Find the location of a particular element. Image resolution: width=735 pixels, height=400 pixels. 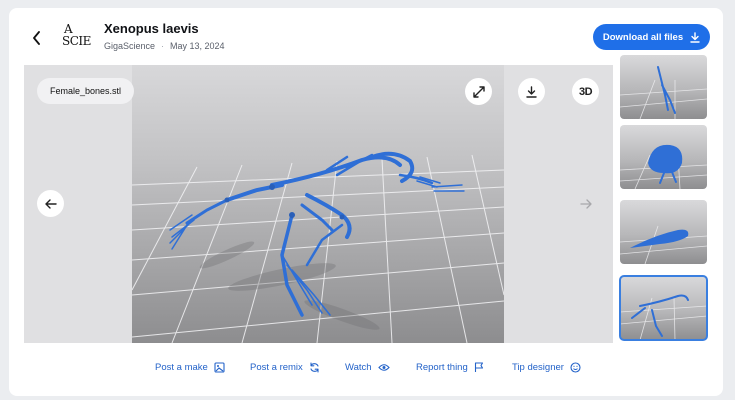

post-make-label: Post a make is located at coordinates (181, 367).